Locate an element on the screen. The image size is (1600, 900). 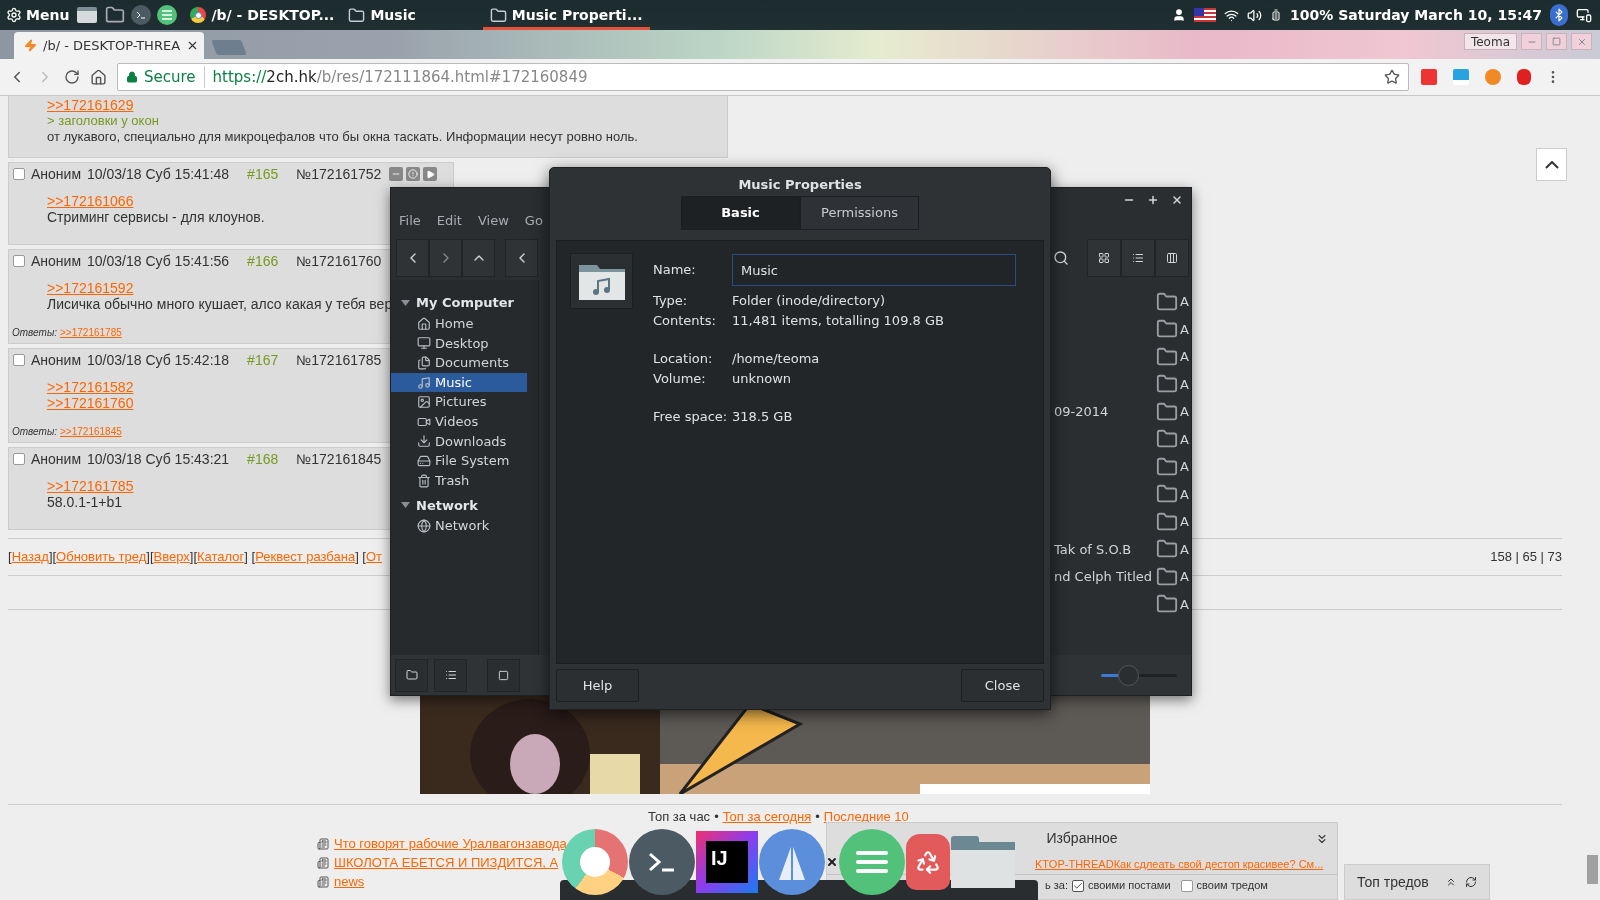
menu-button: Menu is located at coordinates (38, 15).